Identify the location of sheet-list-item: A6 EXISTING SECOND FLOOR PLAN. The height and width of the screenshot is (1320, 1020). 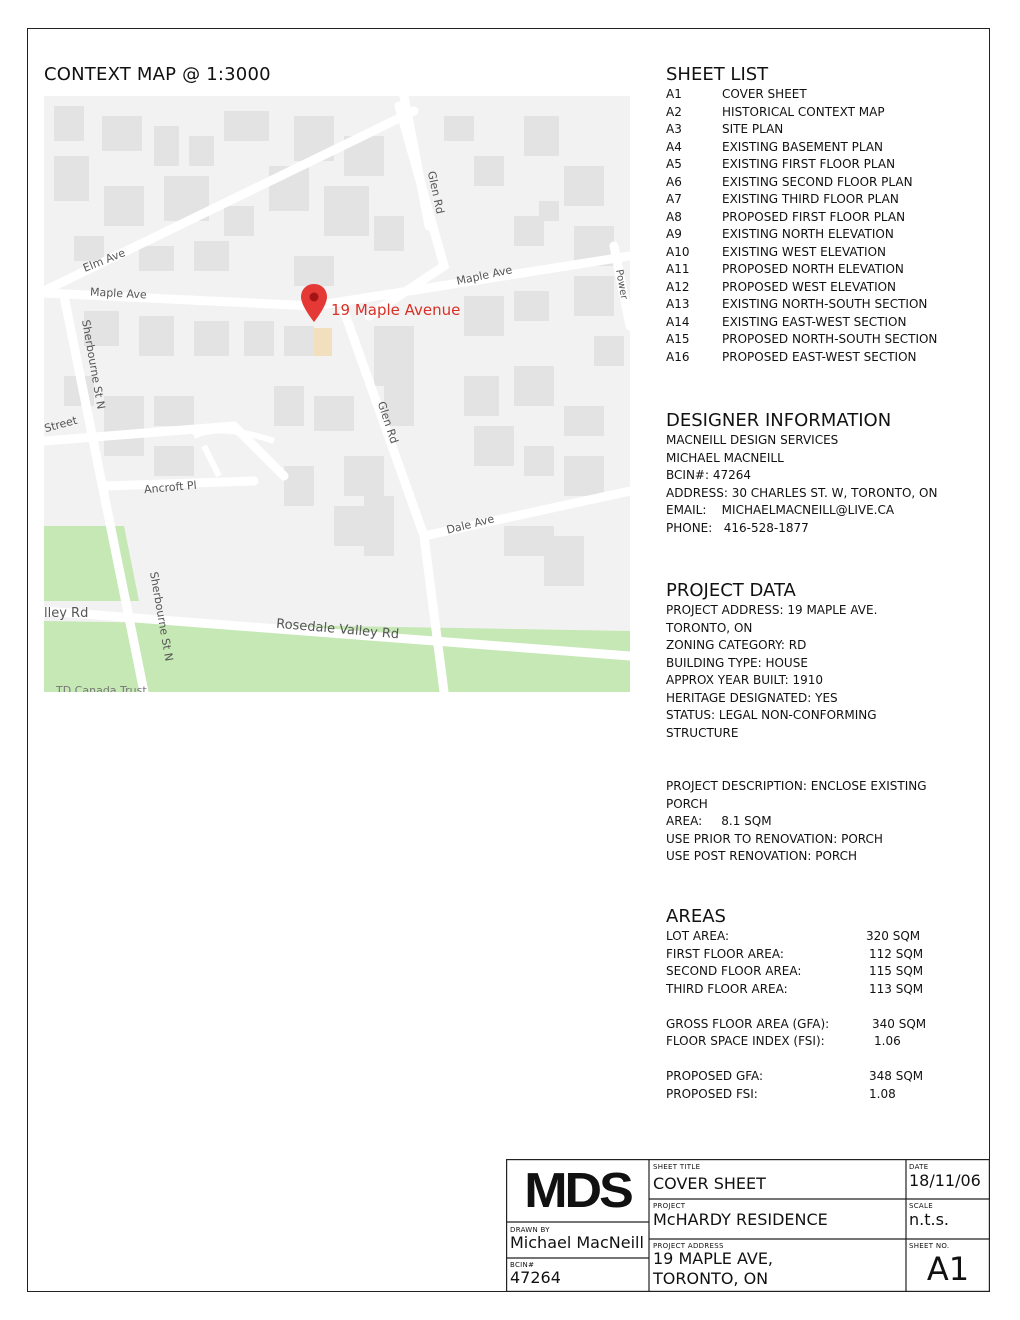
(821, 183).